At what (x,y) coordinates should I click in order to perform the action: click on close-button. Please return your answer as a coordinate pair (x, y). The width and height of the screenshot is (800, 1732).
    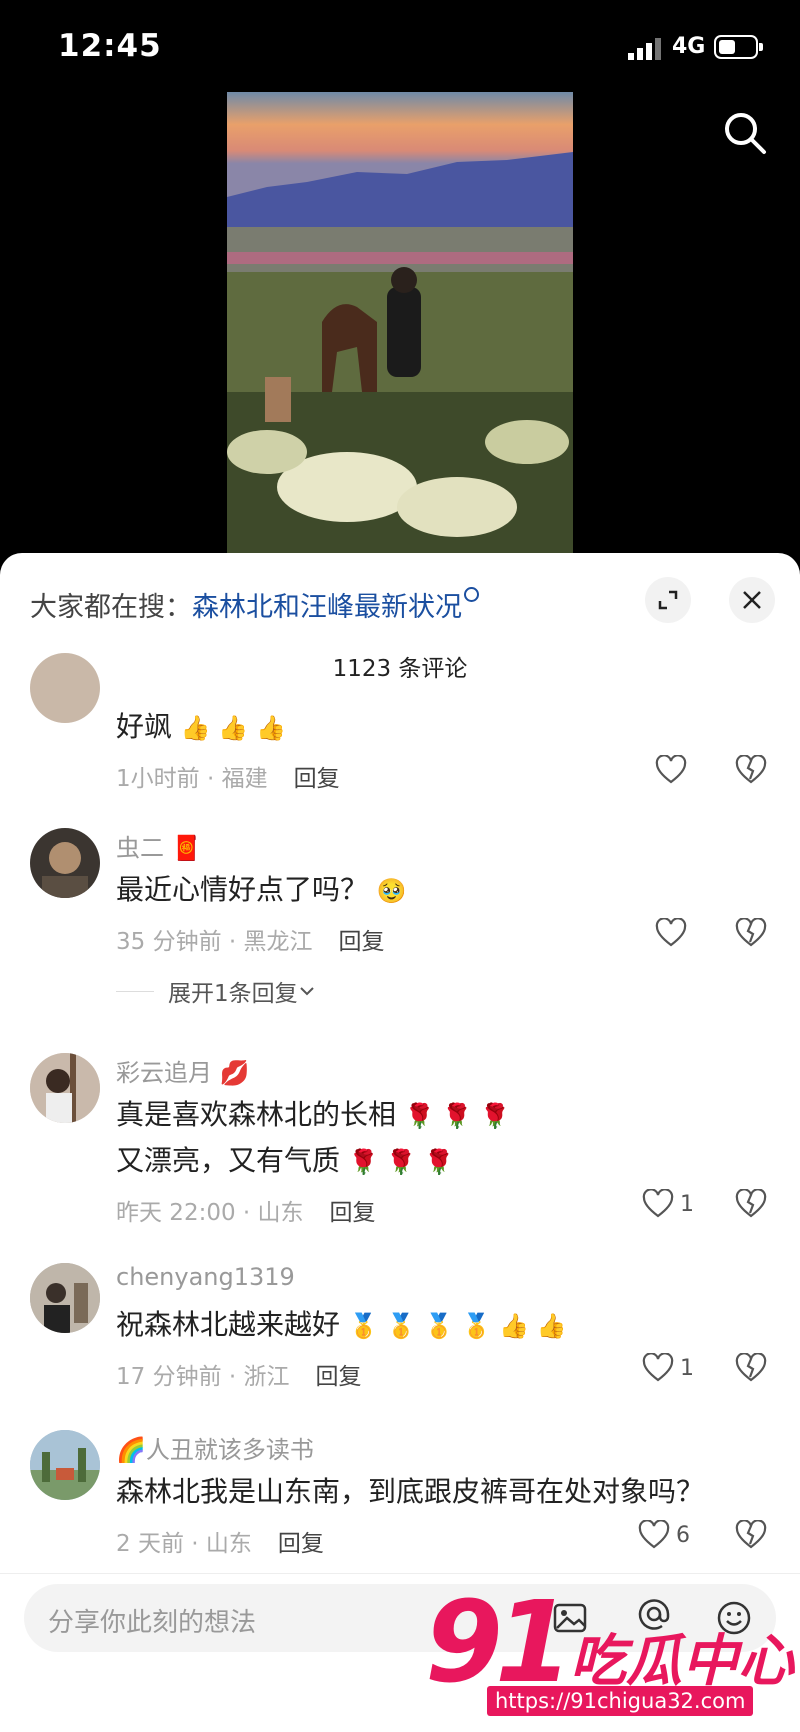
    Looking at the image, I should click on (752, 600).